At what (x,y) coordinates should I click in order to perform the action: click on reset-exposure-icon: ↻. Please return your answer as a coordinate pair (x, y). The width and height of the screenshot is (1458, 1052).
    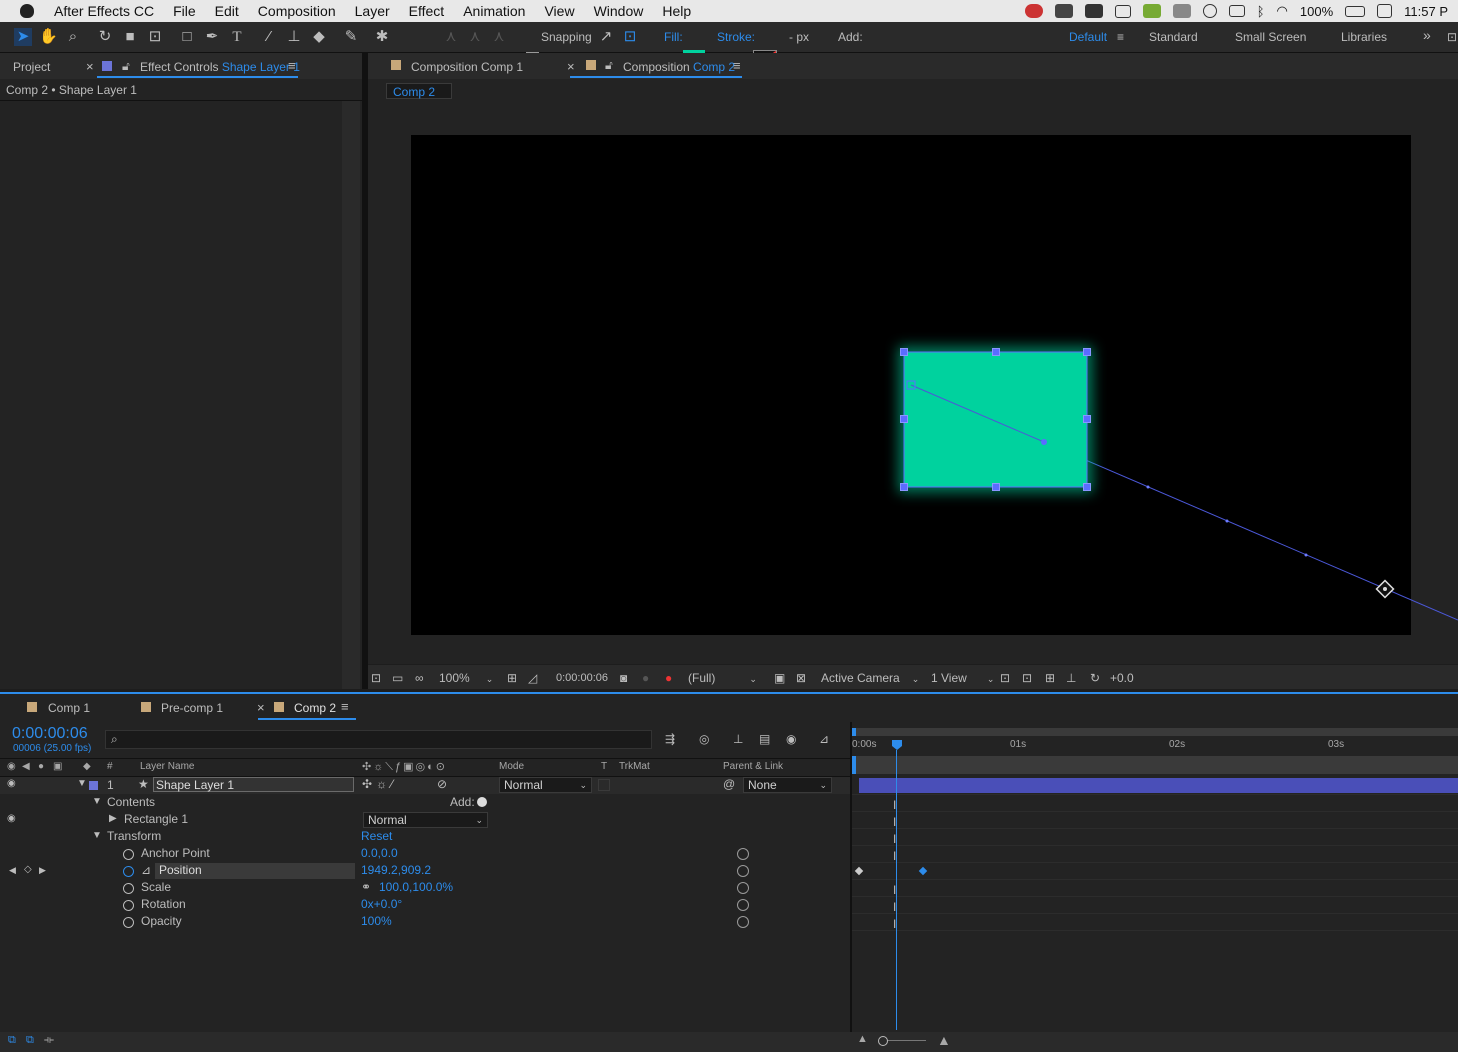
    Looking at the image, I should click on (1095, 678).